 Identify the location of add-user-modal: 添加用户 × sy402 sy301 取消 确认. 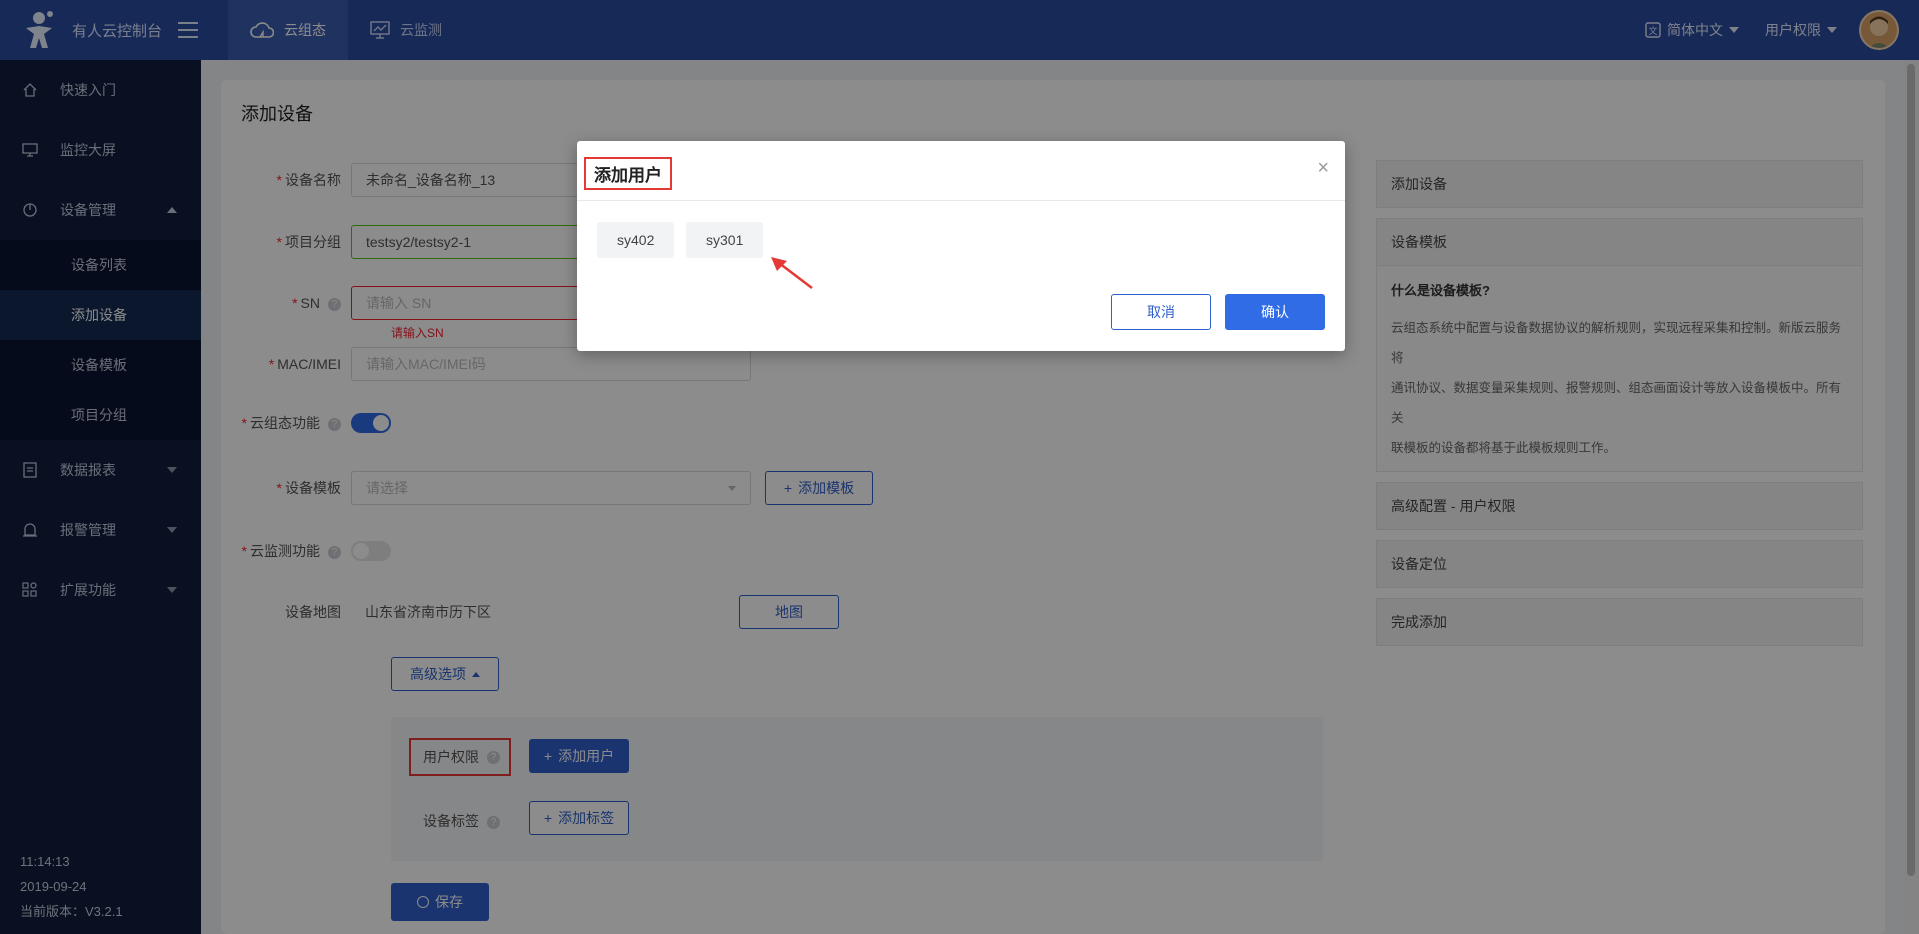
(961, 246).